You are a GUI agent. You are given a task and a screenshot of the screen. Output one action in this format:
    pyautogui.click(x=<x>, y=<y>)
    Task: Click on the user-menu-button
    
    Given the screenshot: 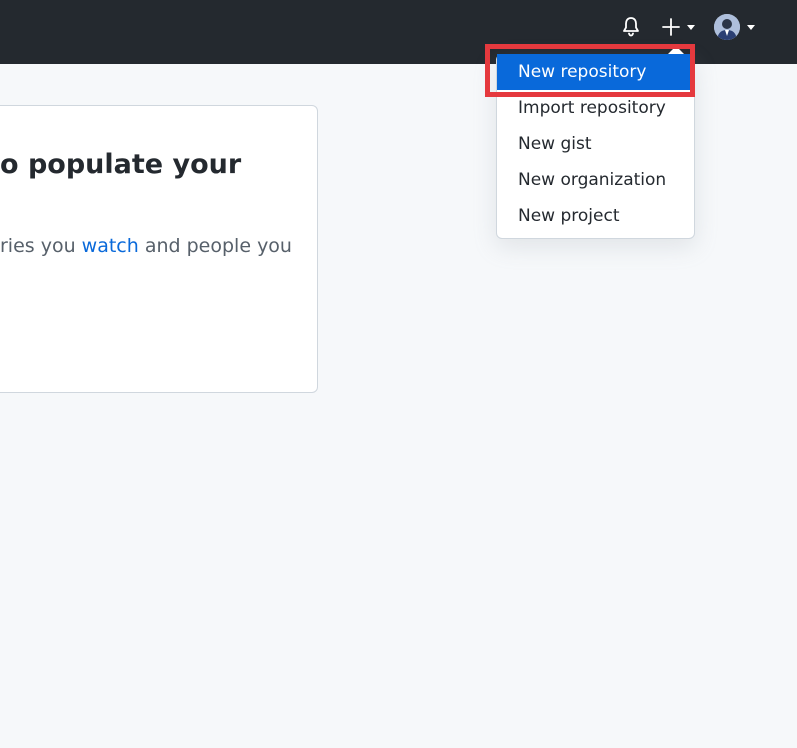 What is the action you would take?
    pyautogui.click(x=736, y=27)
    